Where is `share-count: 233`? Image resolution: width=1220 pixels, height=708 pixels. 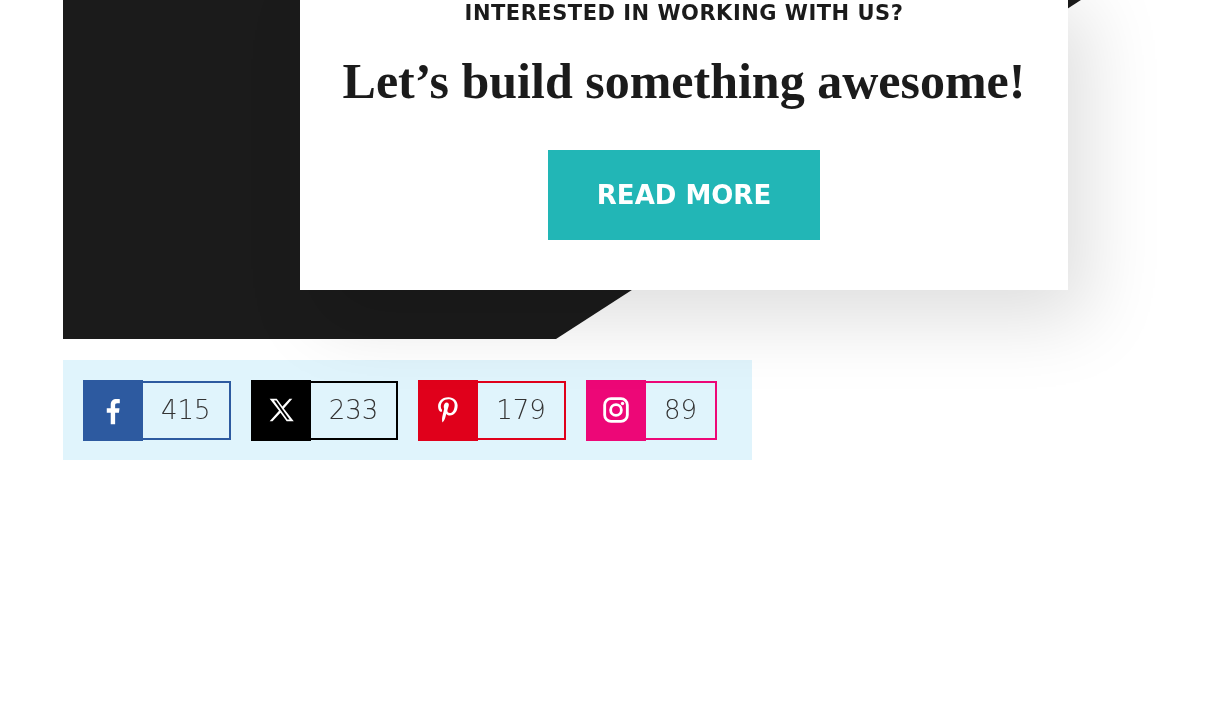 share-count: 233 is located at coordinates (354, 410).